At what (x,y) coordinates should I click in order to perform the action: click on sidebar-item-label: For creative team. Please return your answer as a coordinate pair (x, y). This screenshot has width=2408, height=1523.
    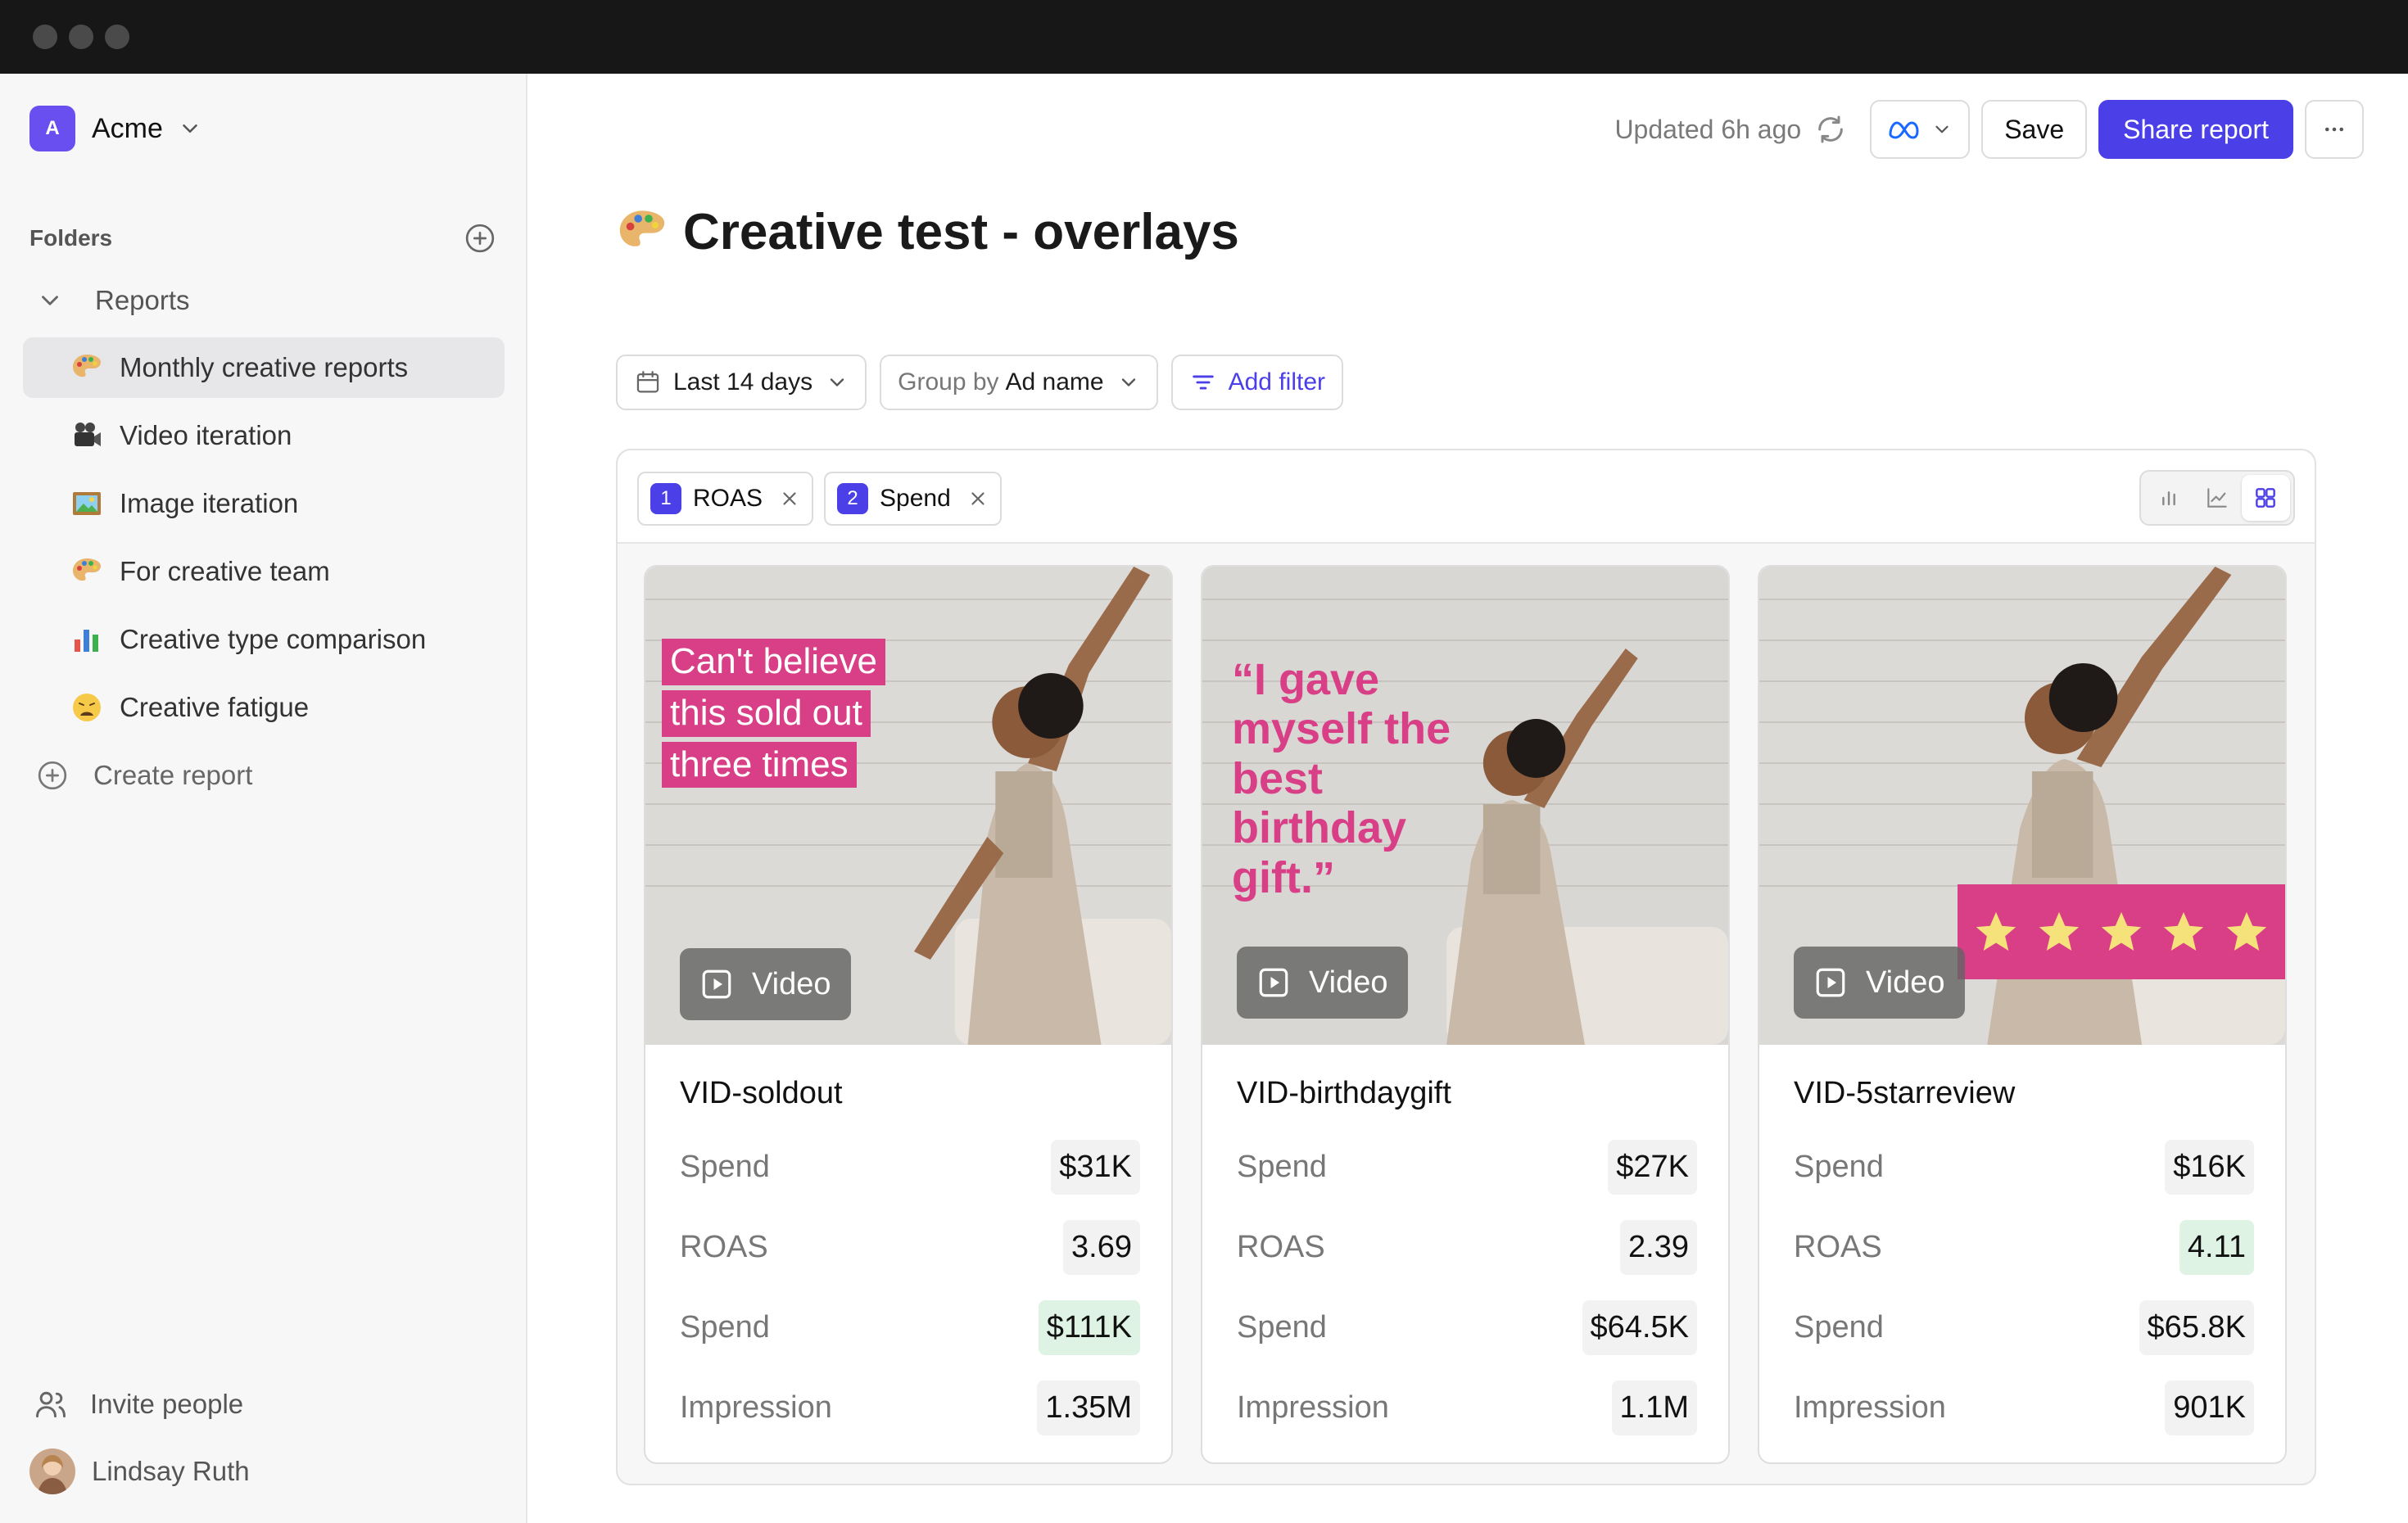
    Looking at the image, I should click on (225, 571).